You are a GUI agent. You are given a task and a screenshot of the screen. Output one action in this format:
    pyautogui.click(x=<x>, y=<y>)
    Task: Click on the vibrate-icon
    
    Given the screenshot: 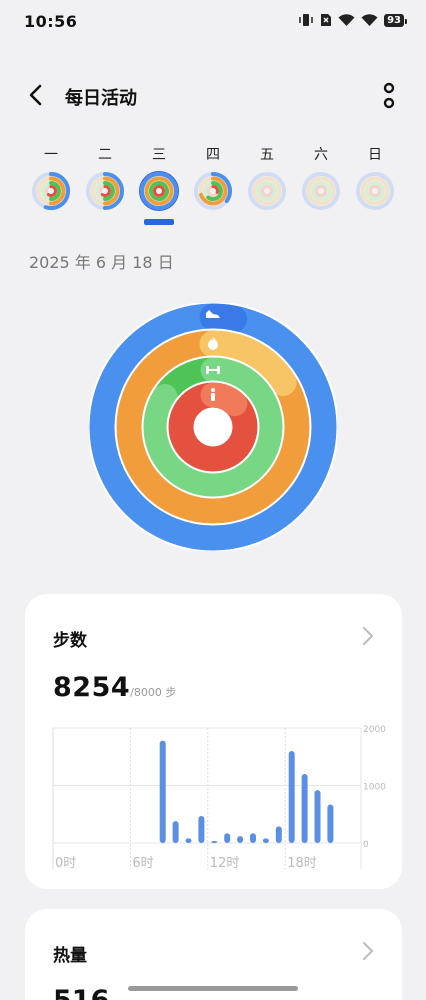 What is the action you would take?
    pyautogui.click(x=306, y=20)
    